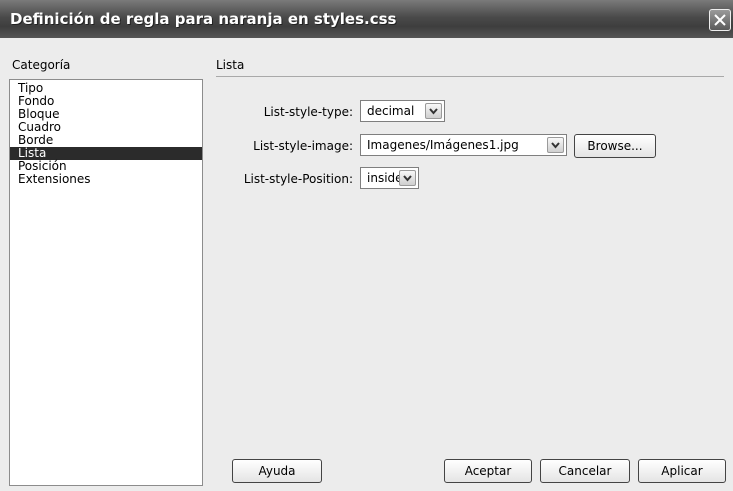 The image size is (733, 491). What do you see at coordinates (385, 178) in the screenshot?
I see `list-style-position-value: inside` at bounding box center [385, 178].